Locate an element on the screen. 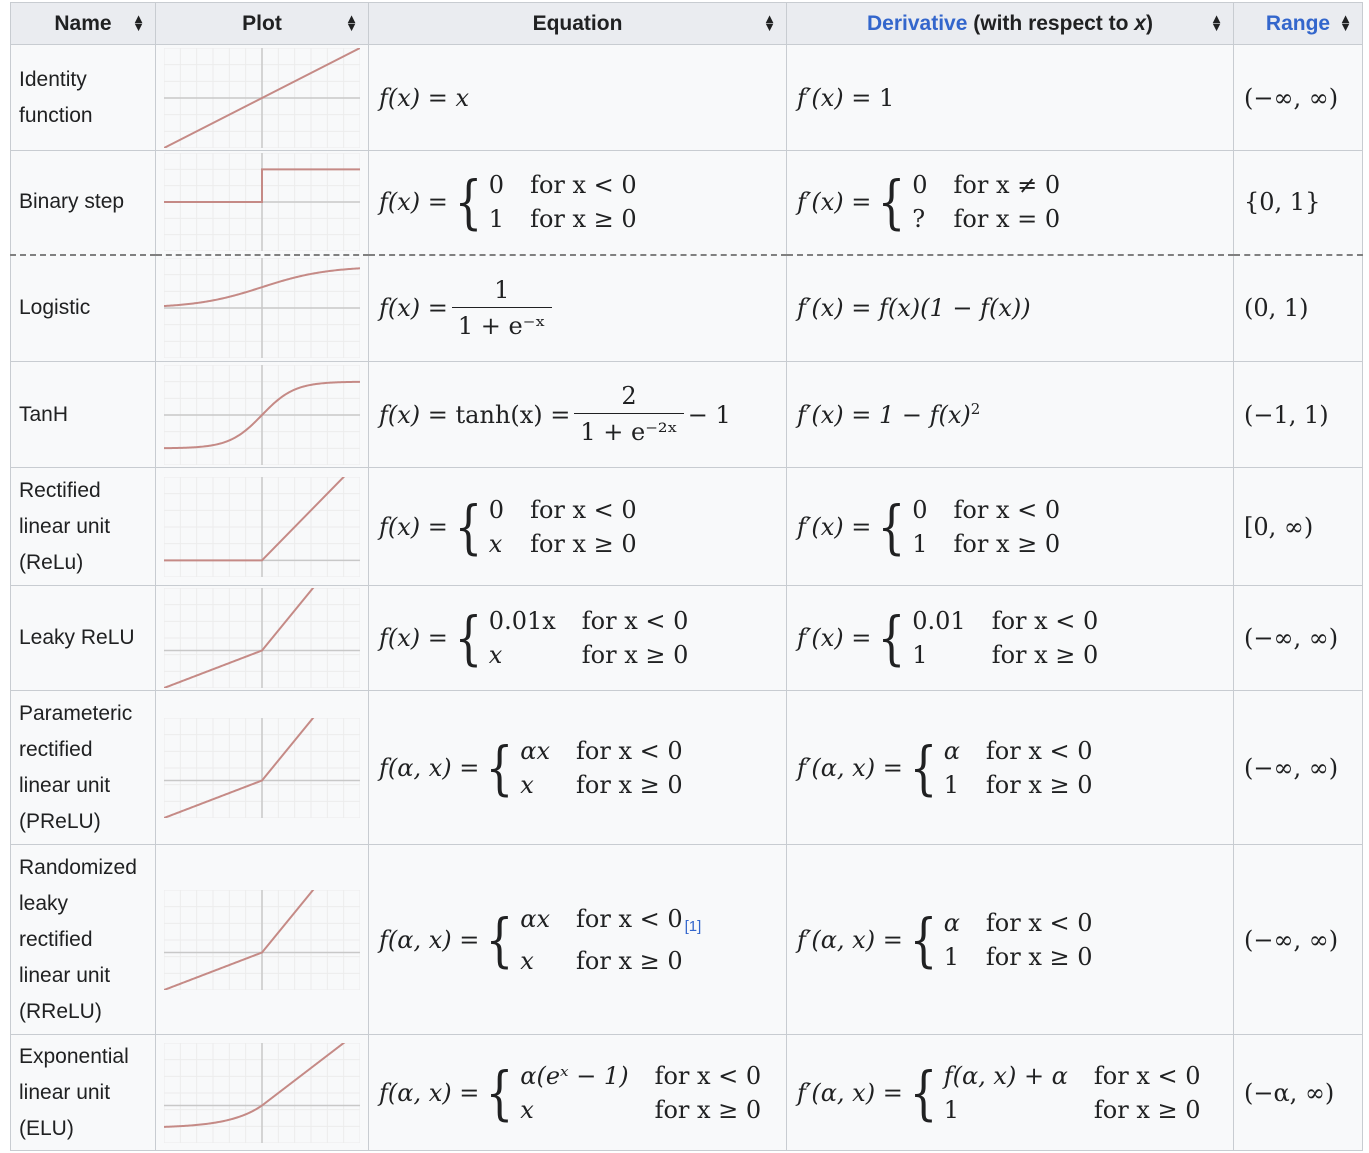 The width and height of the screenshot is (1369, 1153). cell-equation: f(x) ={ 0 for x < 0 1 for x ≥ 0 is located at coordinates (577, 203).